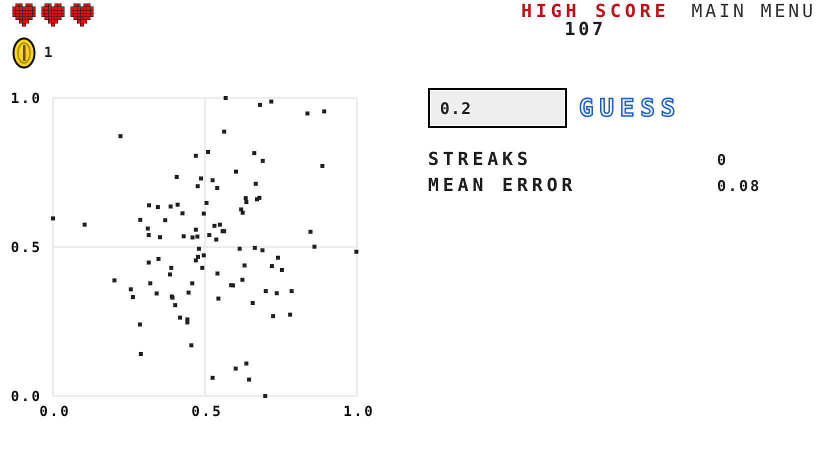  Describe the element at coordinates (595, 12) in the screenshot. I see `high-score-label: HIGH SCORE` at that location.